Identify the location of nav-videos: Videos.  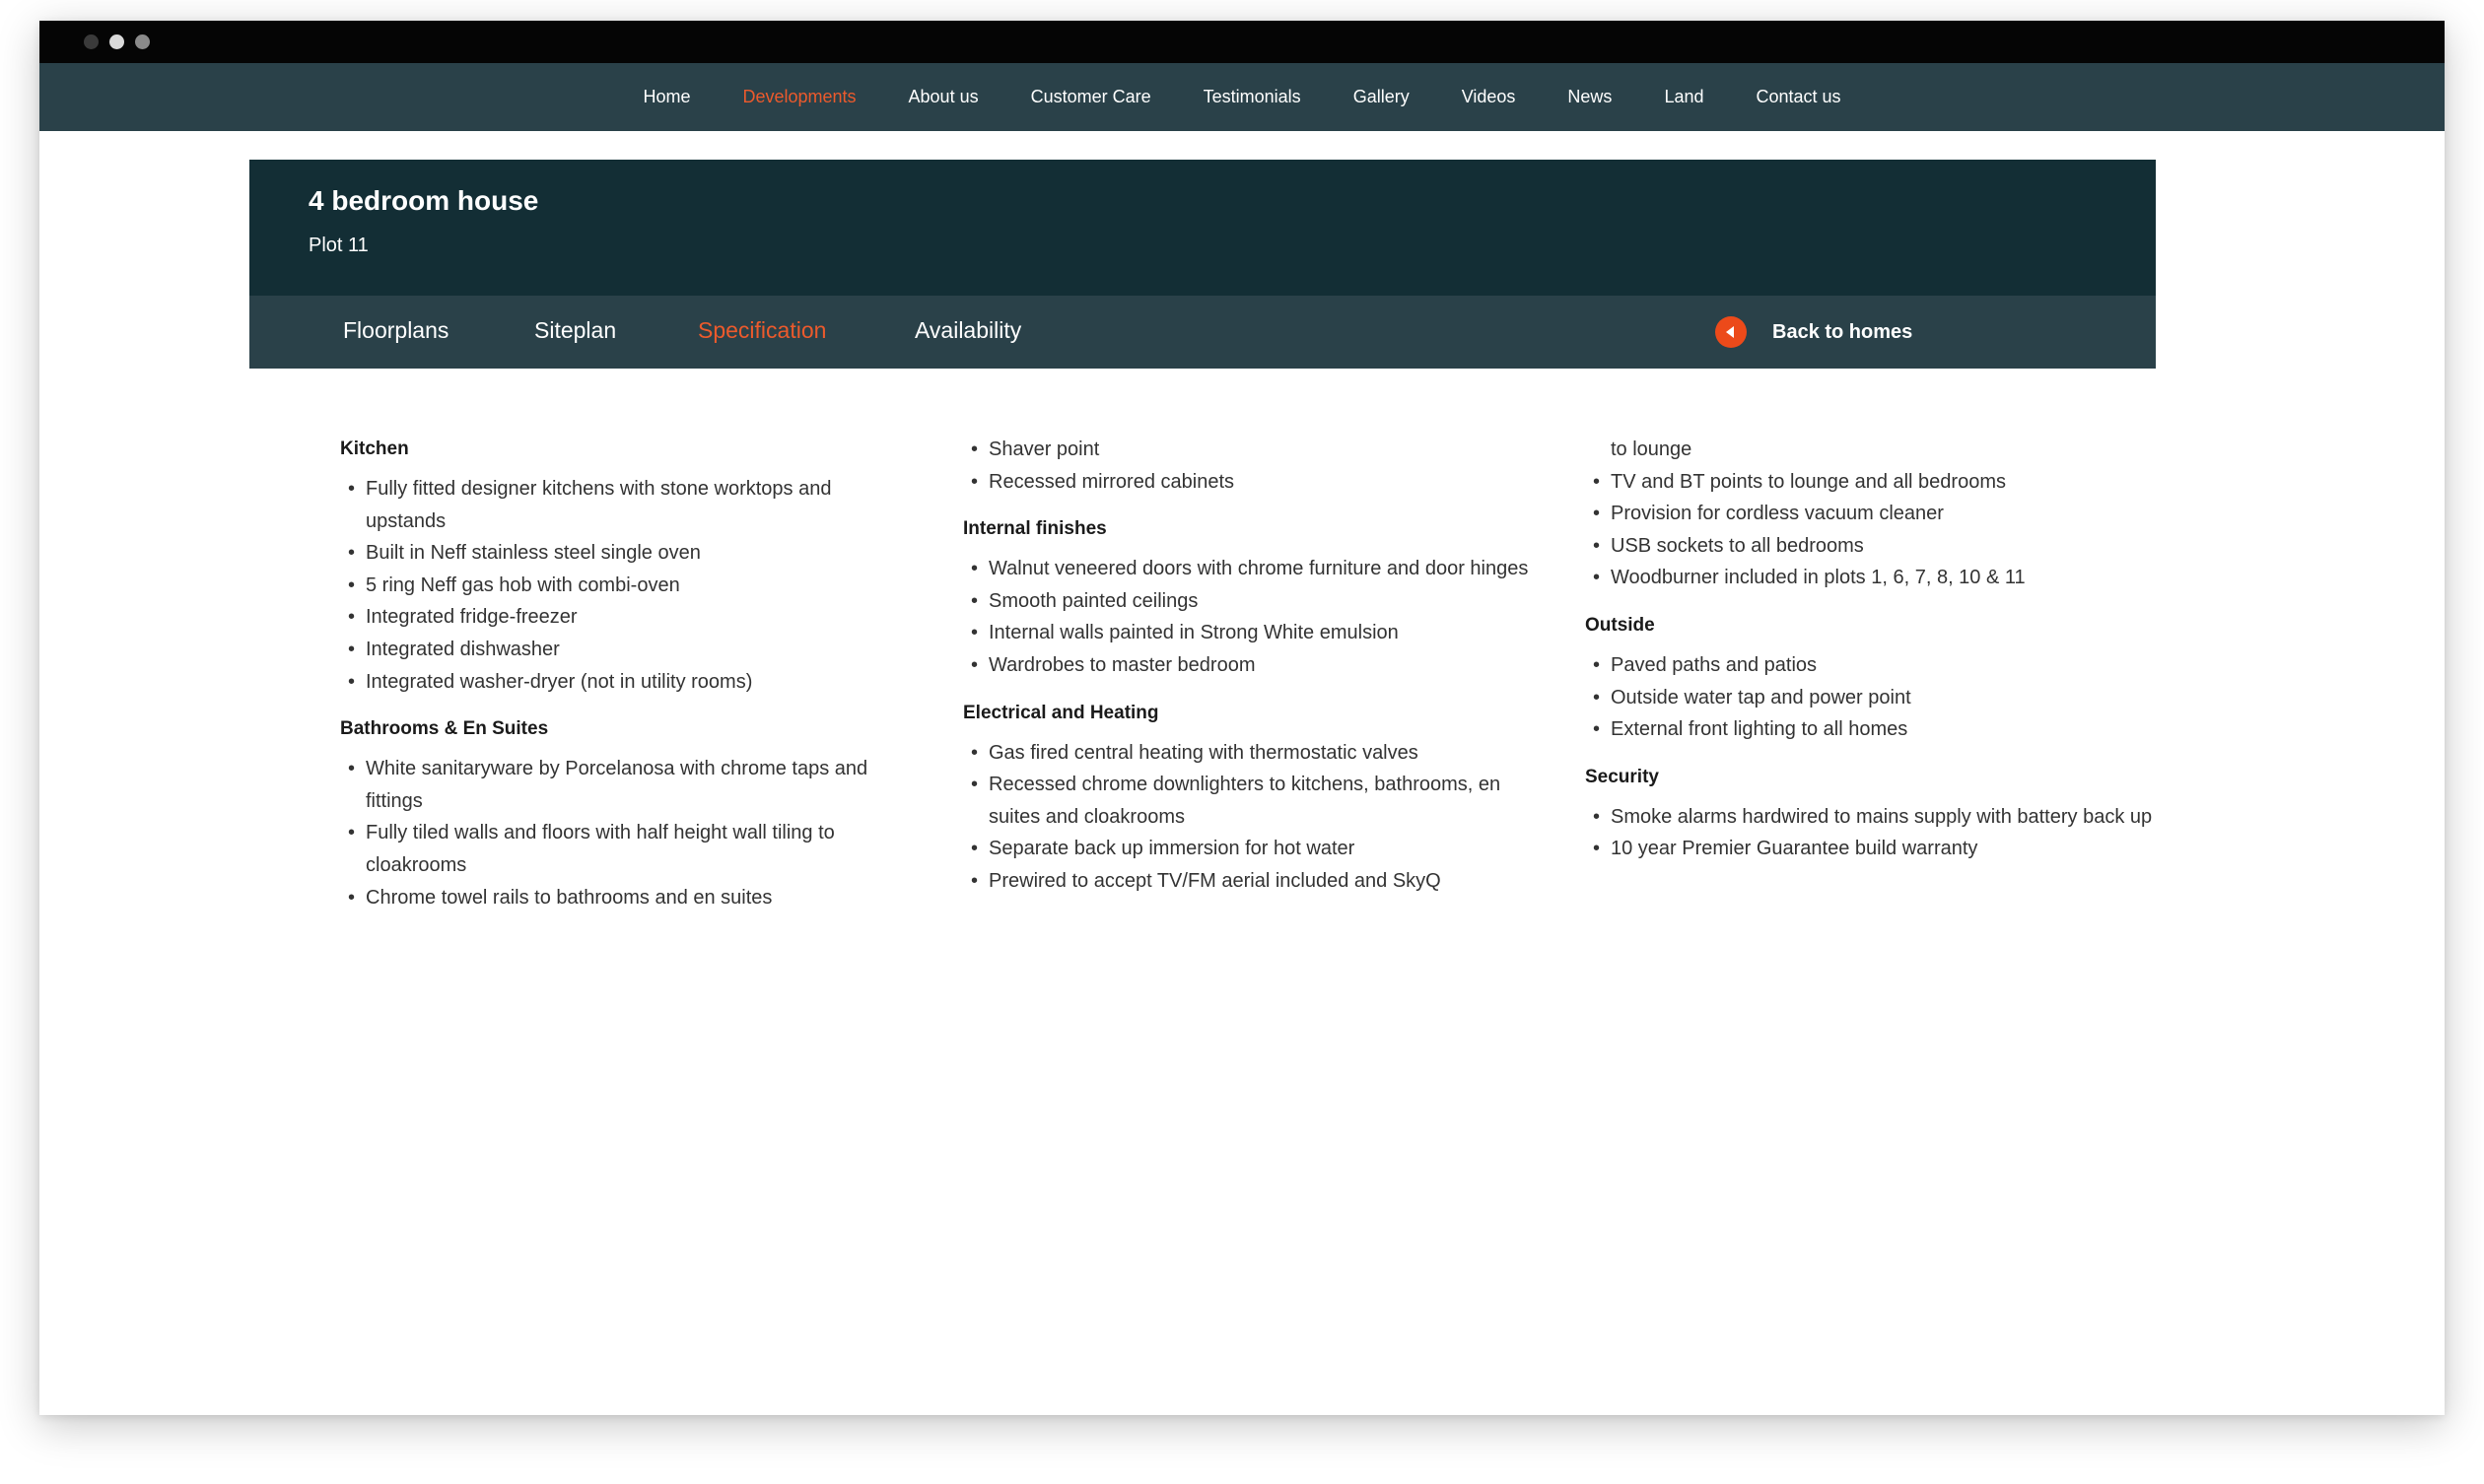
(1489, 97).